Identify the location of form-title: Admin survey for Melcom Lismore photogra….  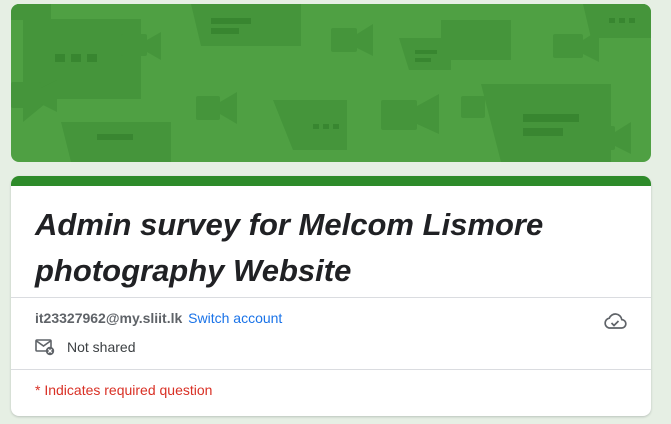
(289, 247).